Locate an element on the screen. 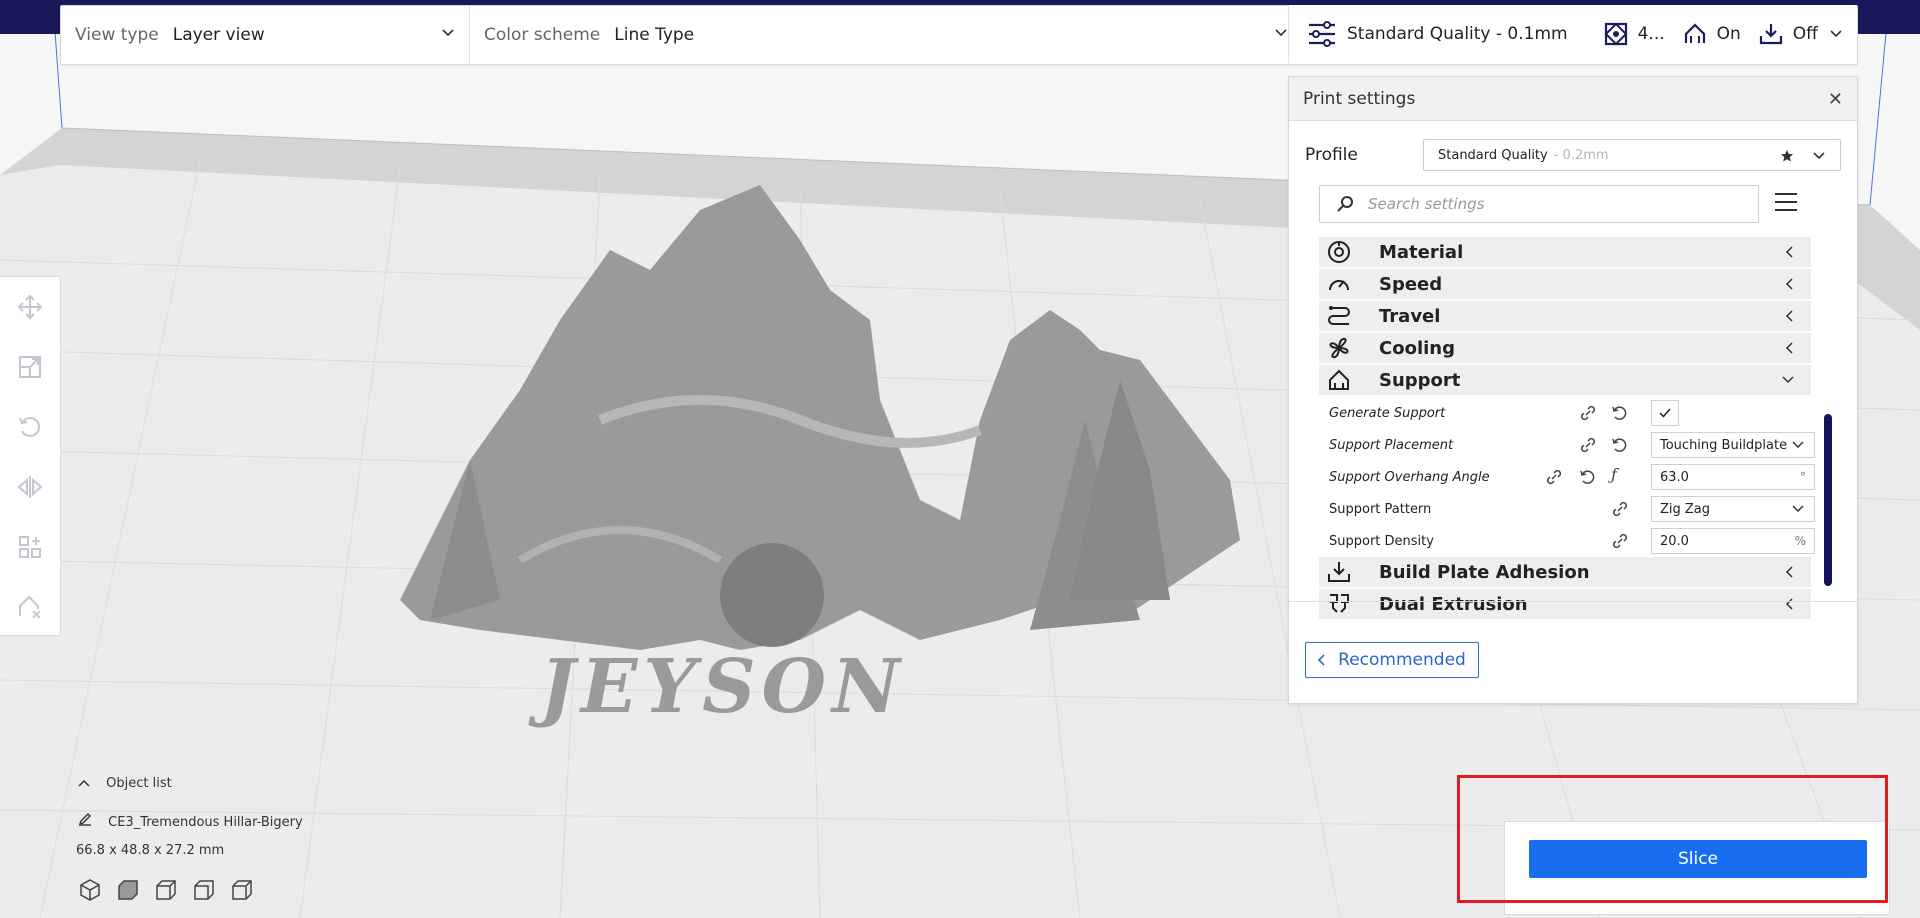  search-settings-input: Search settings is located at coordinates (1539, 204).